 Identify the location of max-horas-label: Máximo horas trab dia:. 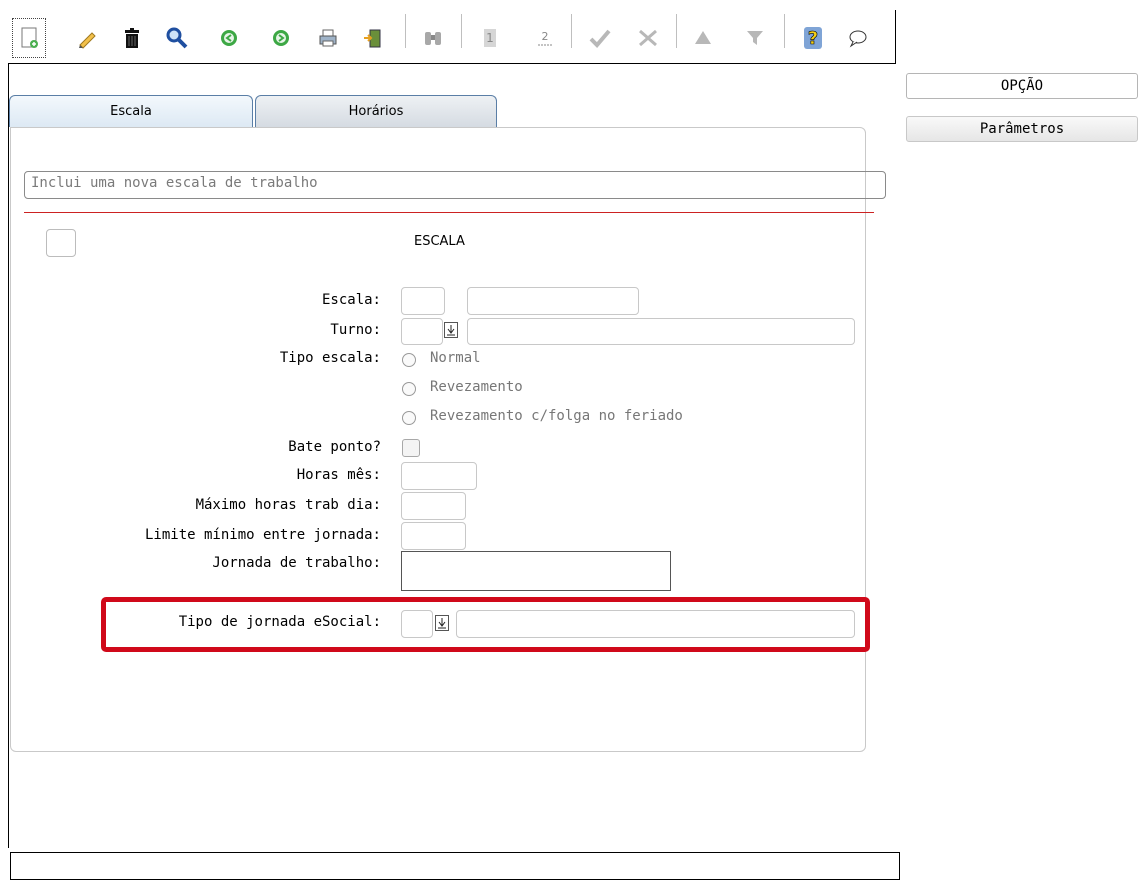
(288, 505).